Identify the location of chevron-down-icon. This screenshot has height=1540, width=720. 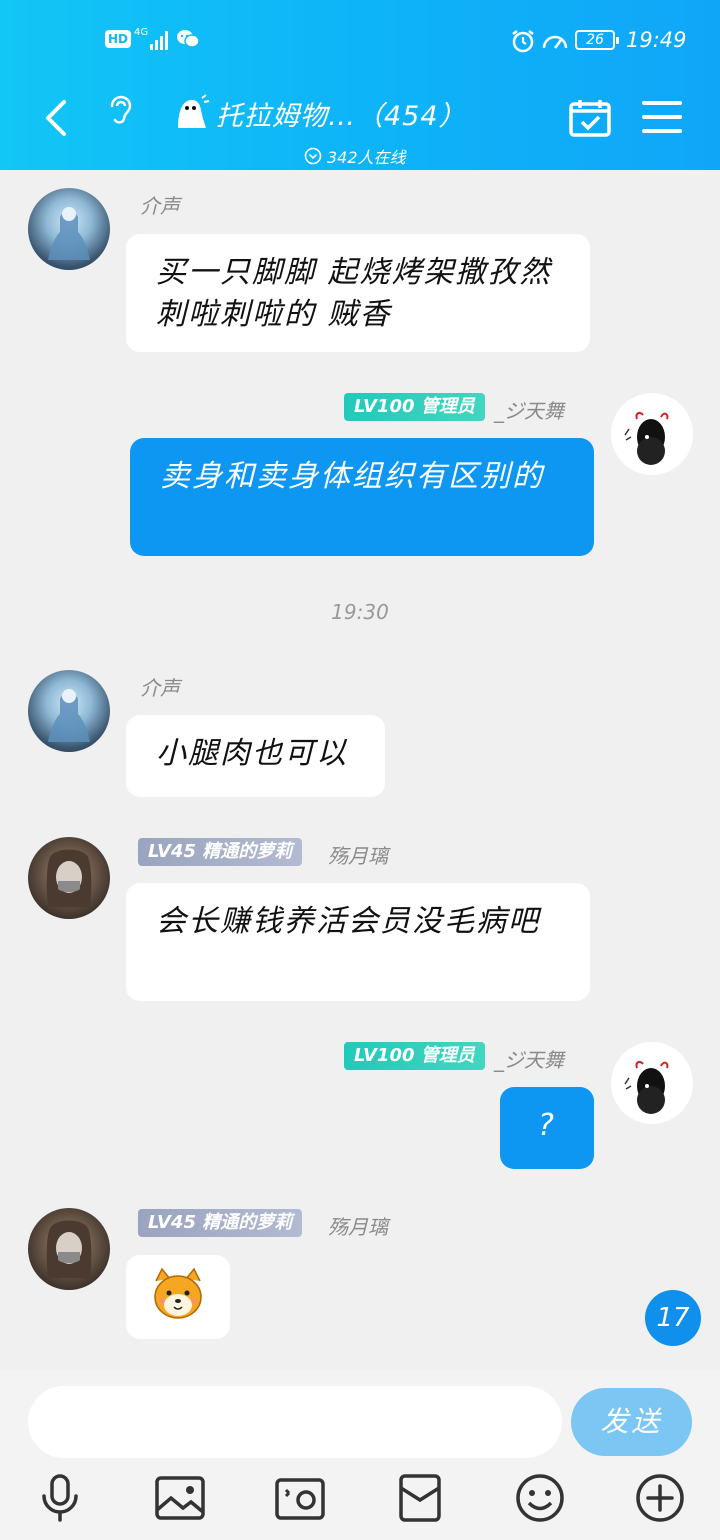
(313, 156).